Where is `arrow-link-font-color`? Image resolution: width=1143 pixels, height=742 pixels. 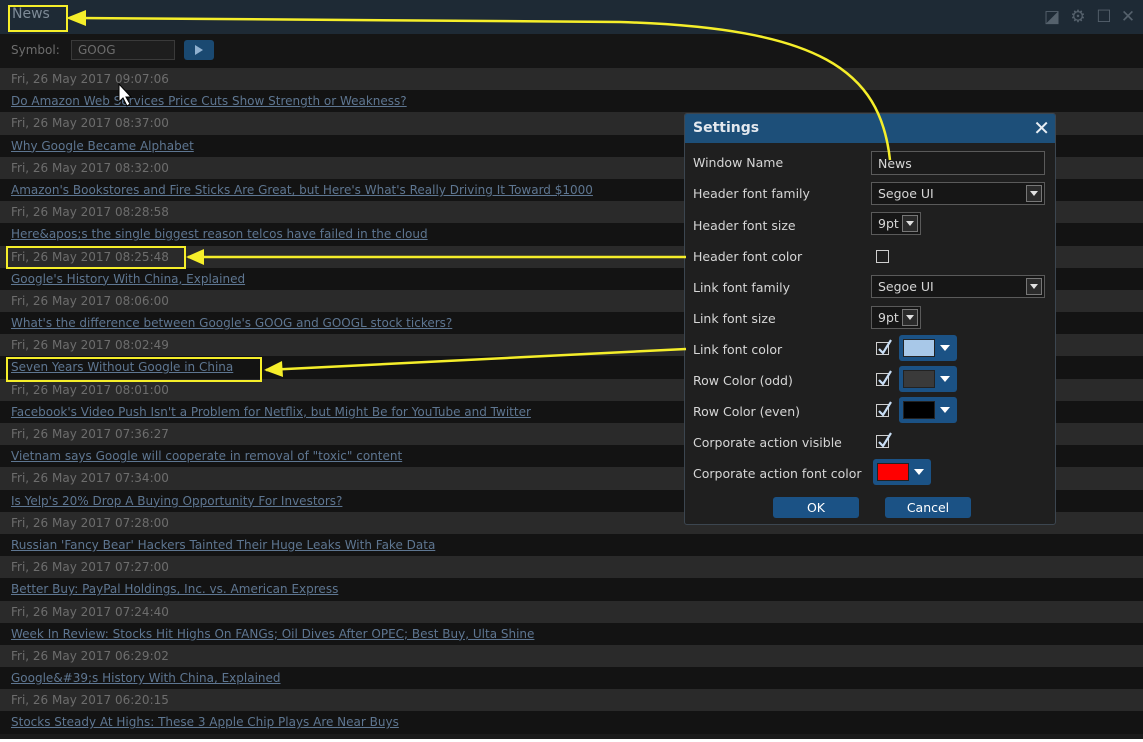 arrow-link-font-color is located at coordinates (476, 359).